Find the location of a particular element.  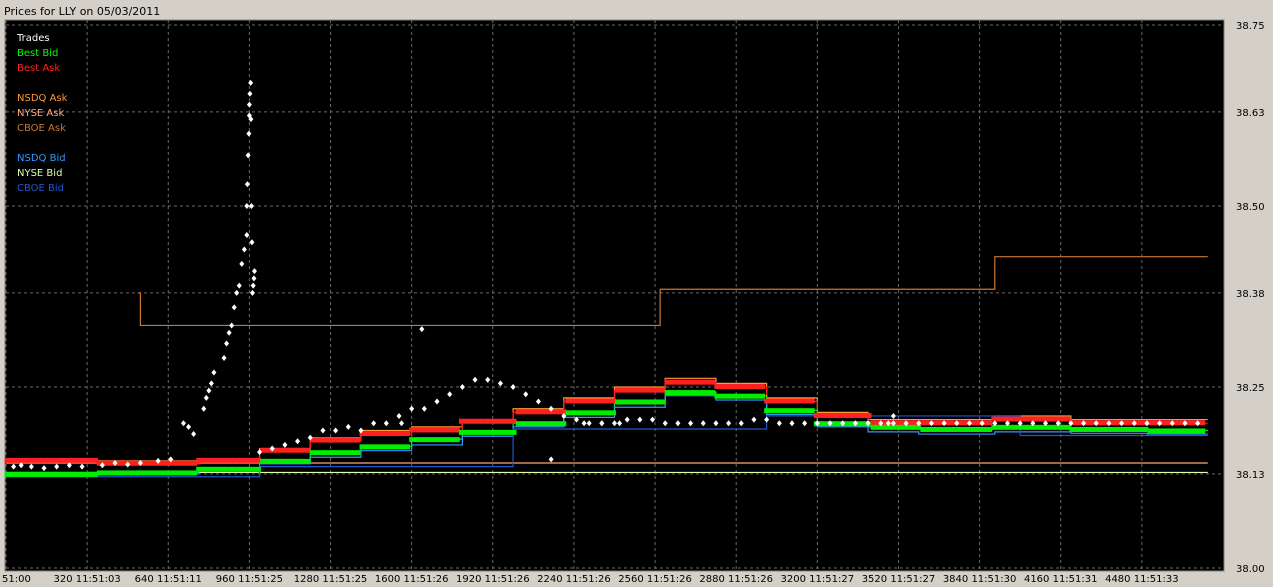

chart-title: Prices for LLY on 05/03/2011 is located at coordinates (82, 11).